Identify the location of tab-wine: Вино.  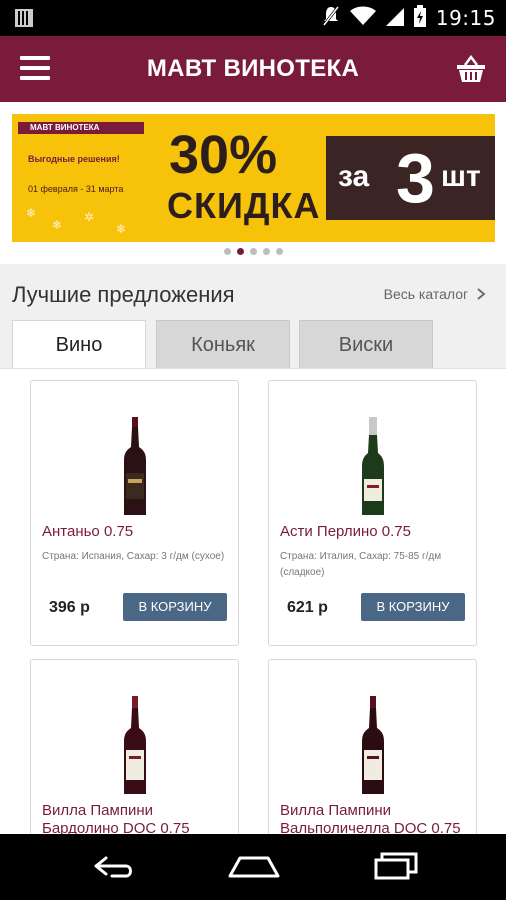
(79, 344).